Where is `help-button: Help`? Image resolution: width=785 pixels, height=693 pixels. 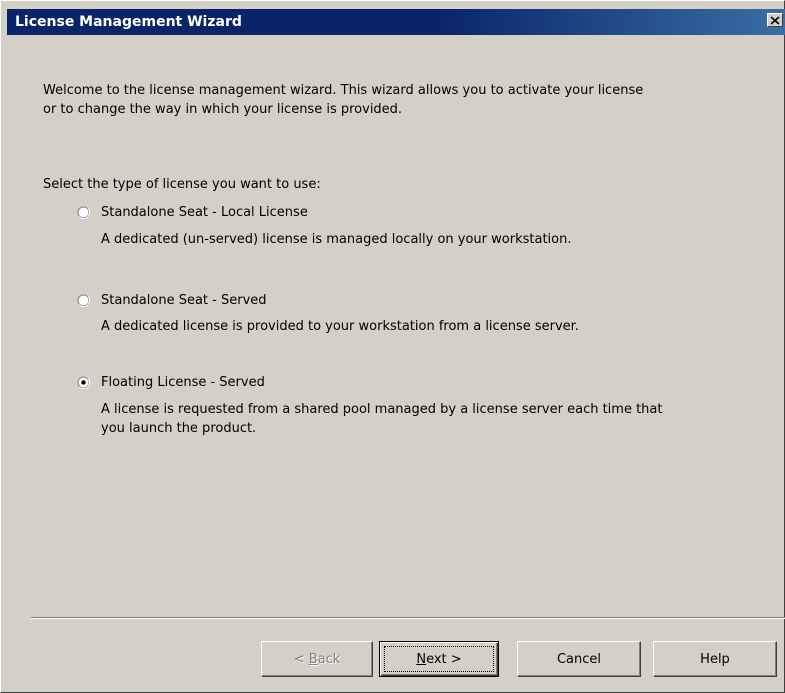 help-button: Help is located at coordinates (715, 659).